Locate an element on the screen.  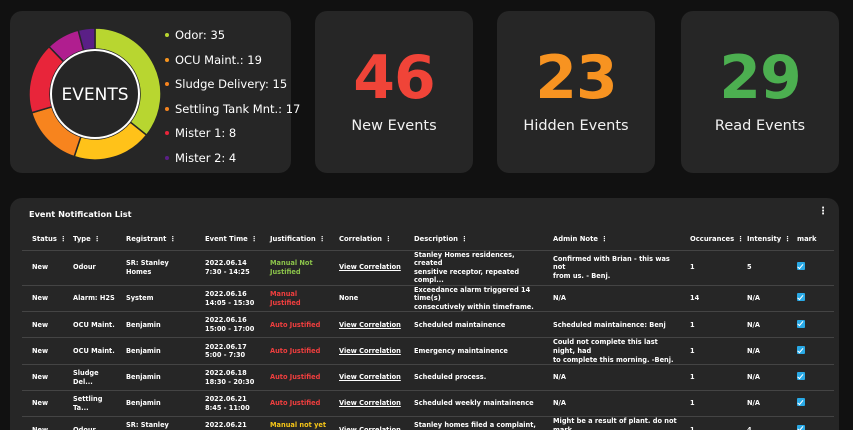
cell-justification: Auto Justified is located at coordinates (294, 404).